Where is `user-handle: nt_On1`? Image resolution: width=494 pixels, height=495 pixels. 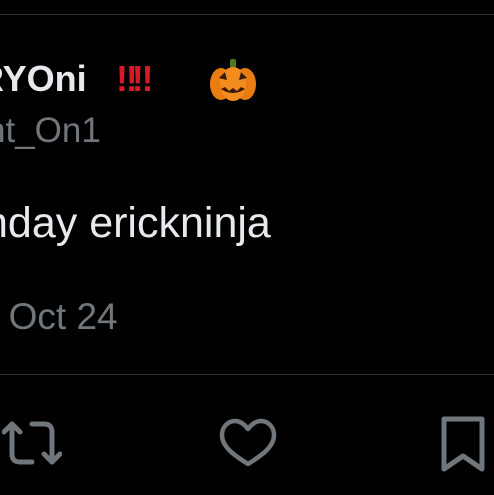 user-handle: nt_On1 is located at coordinates (50, 131).